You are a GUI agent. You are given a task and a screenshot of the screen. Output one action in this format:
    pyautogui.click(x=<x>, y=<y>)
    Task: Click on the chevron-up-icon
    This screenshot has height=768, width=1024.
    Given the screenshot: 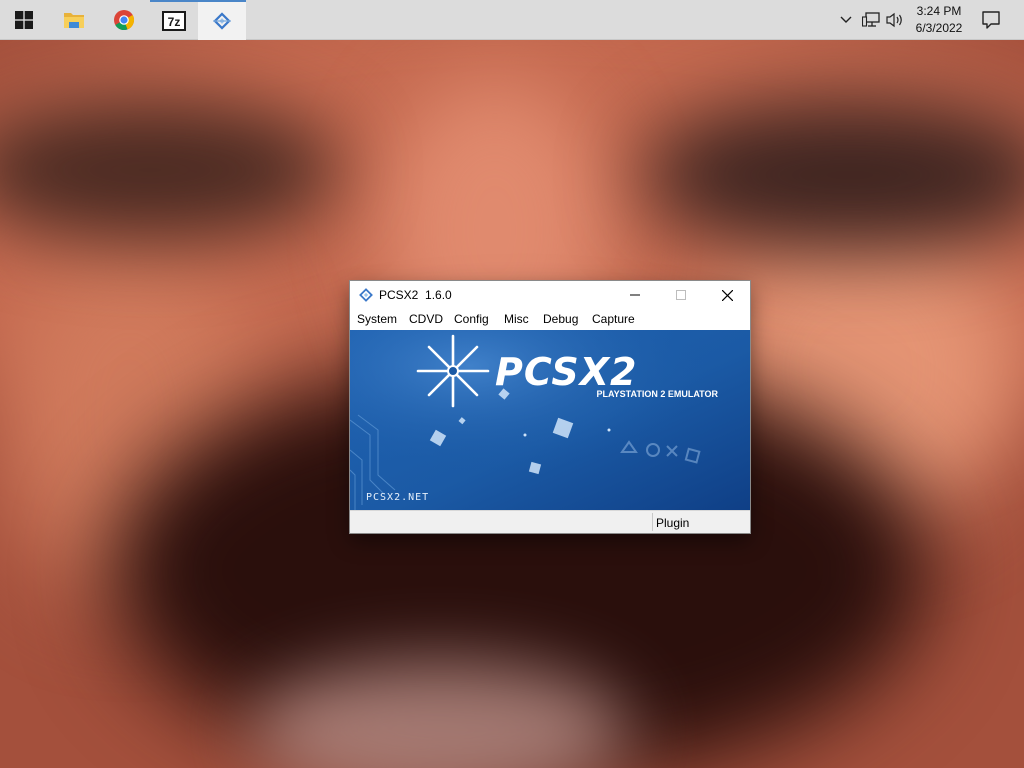 What is the action you would take?
    pyautogui.click(x=846, y=19)
    